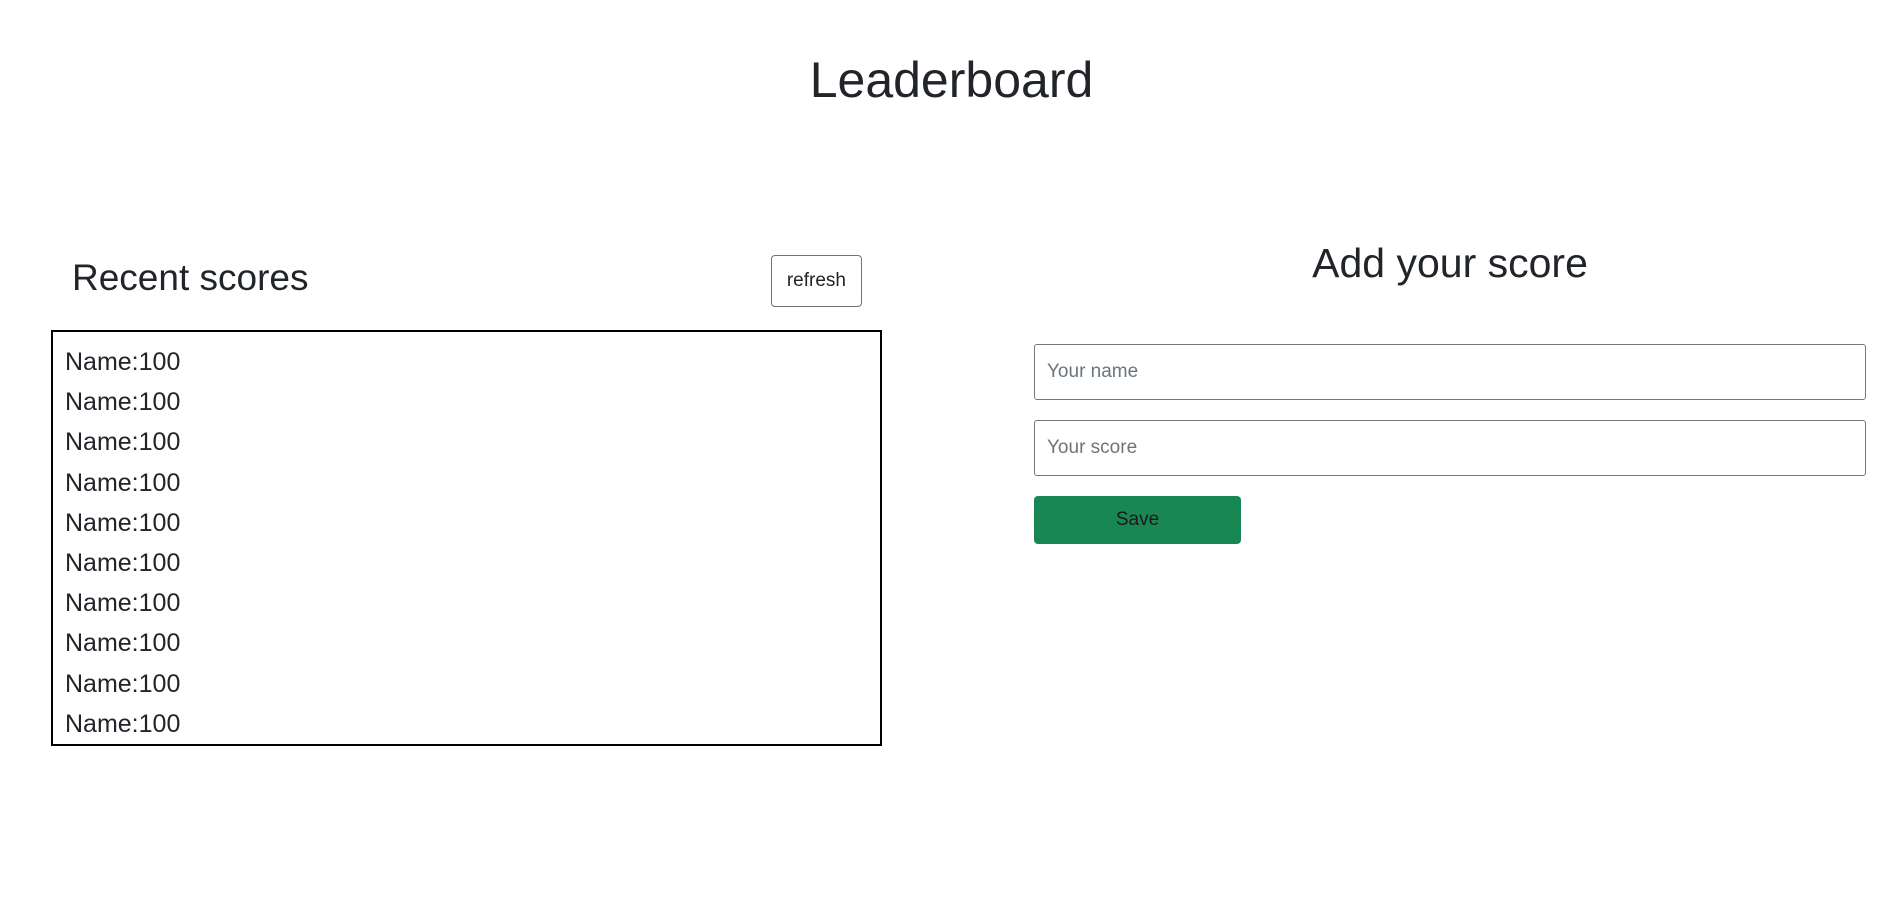 The width and height of the screenshot is (1903, 910). I want to click on refresh-button: refresh, so click(816, 281).